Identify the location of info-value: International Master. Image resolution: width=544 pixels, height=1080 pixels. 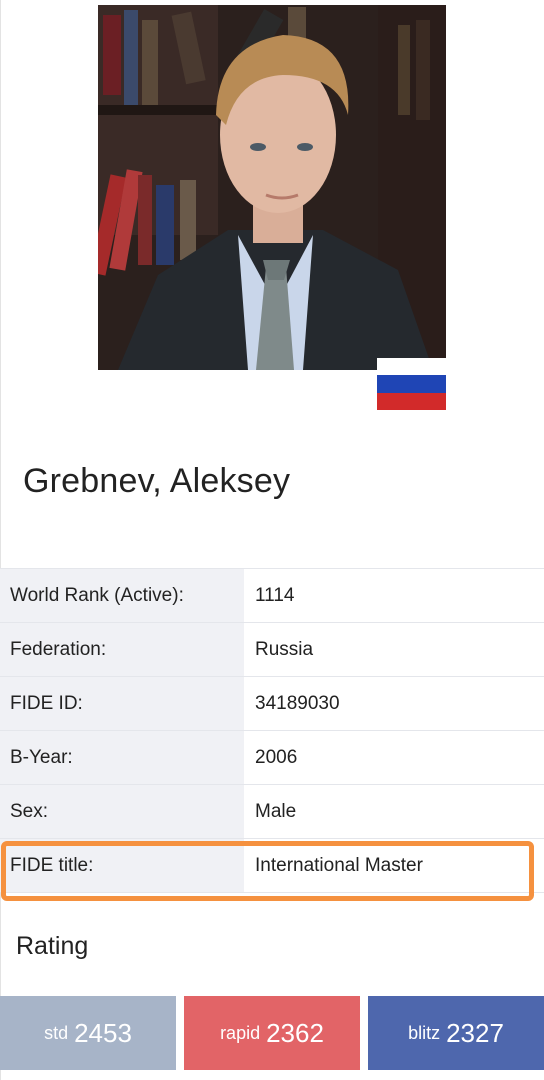
(394, 865).